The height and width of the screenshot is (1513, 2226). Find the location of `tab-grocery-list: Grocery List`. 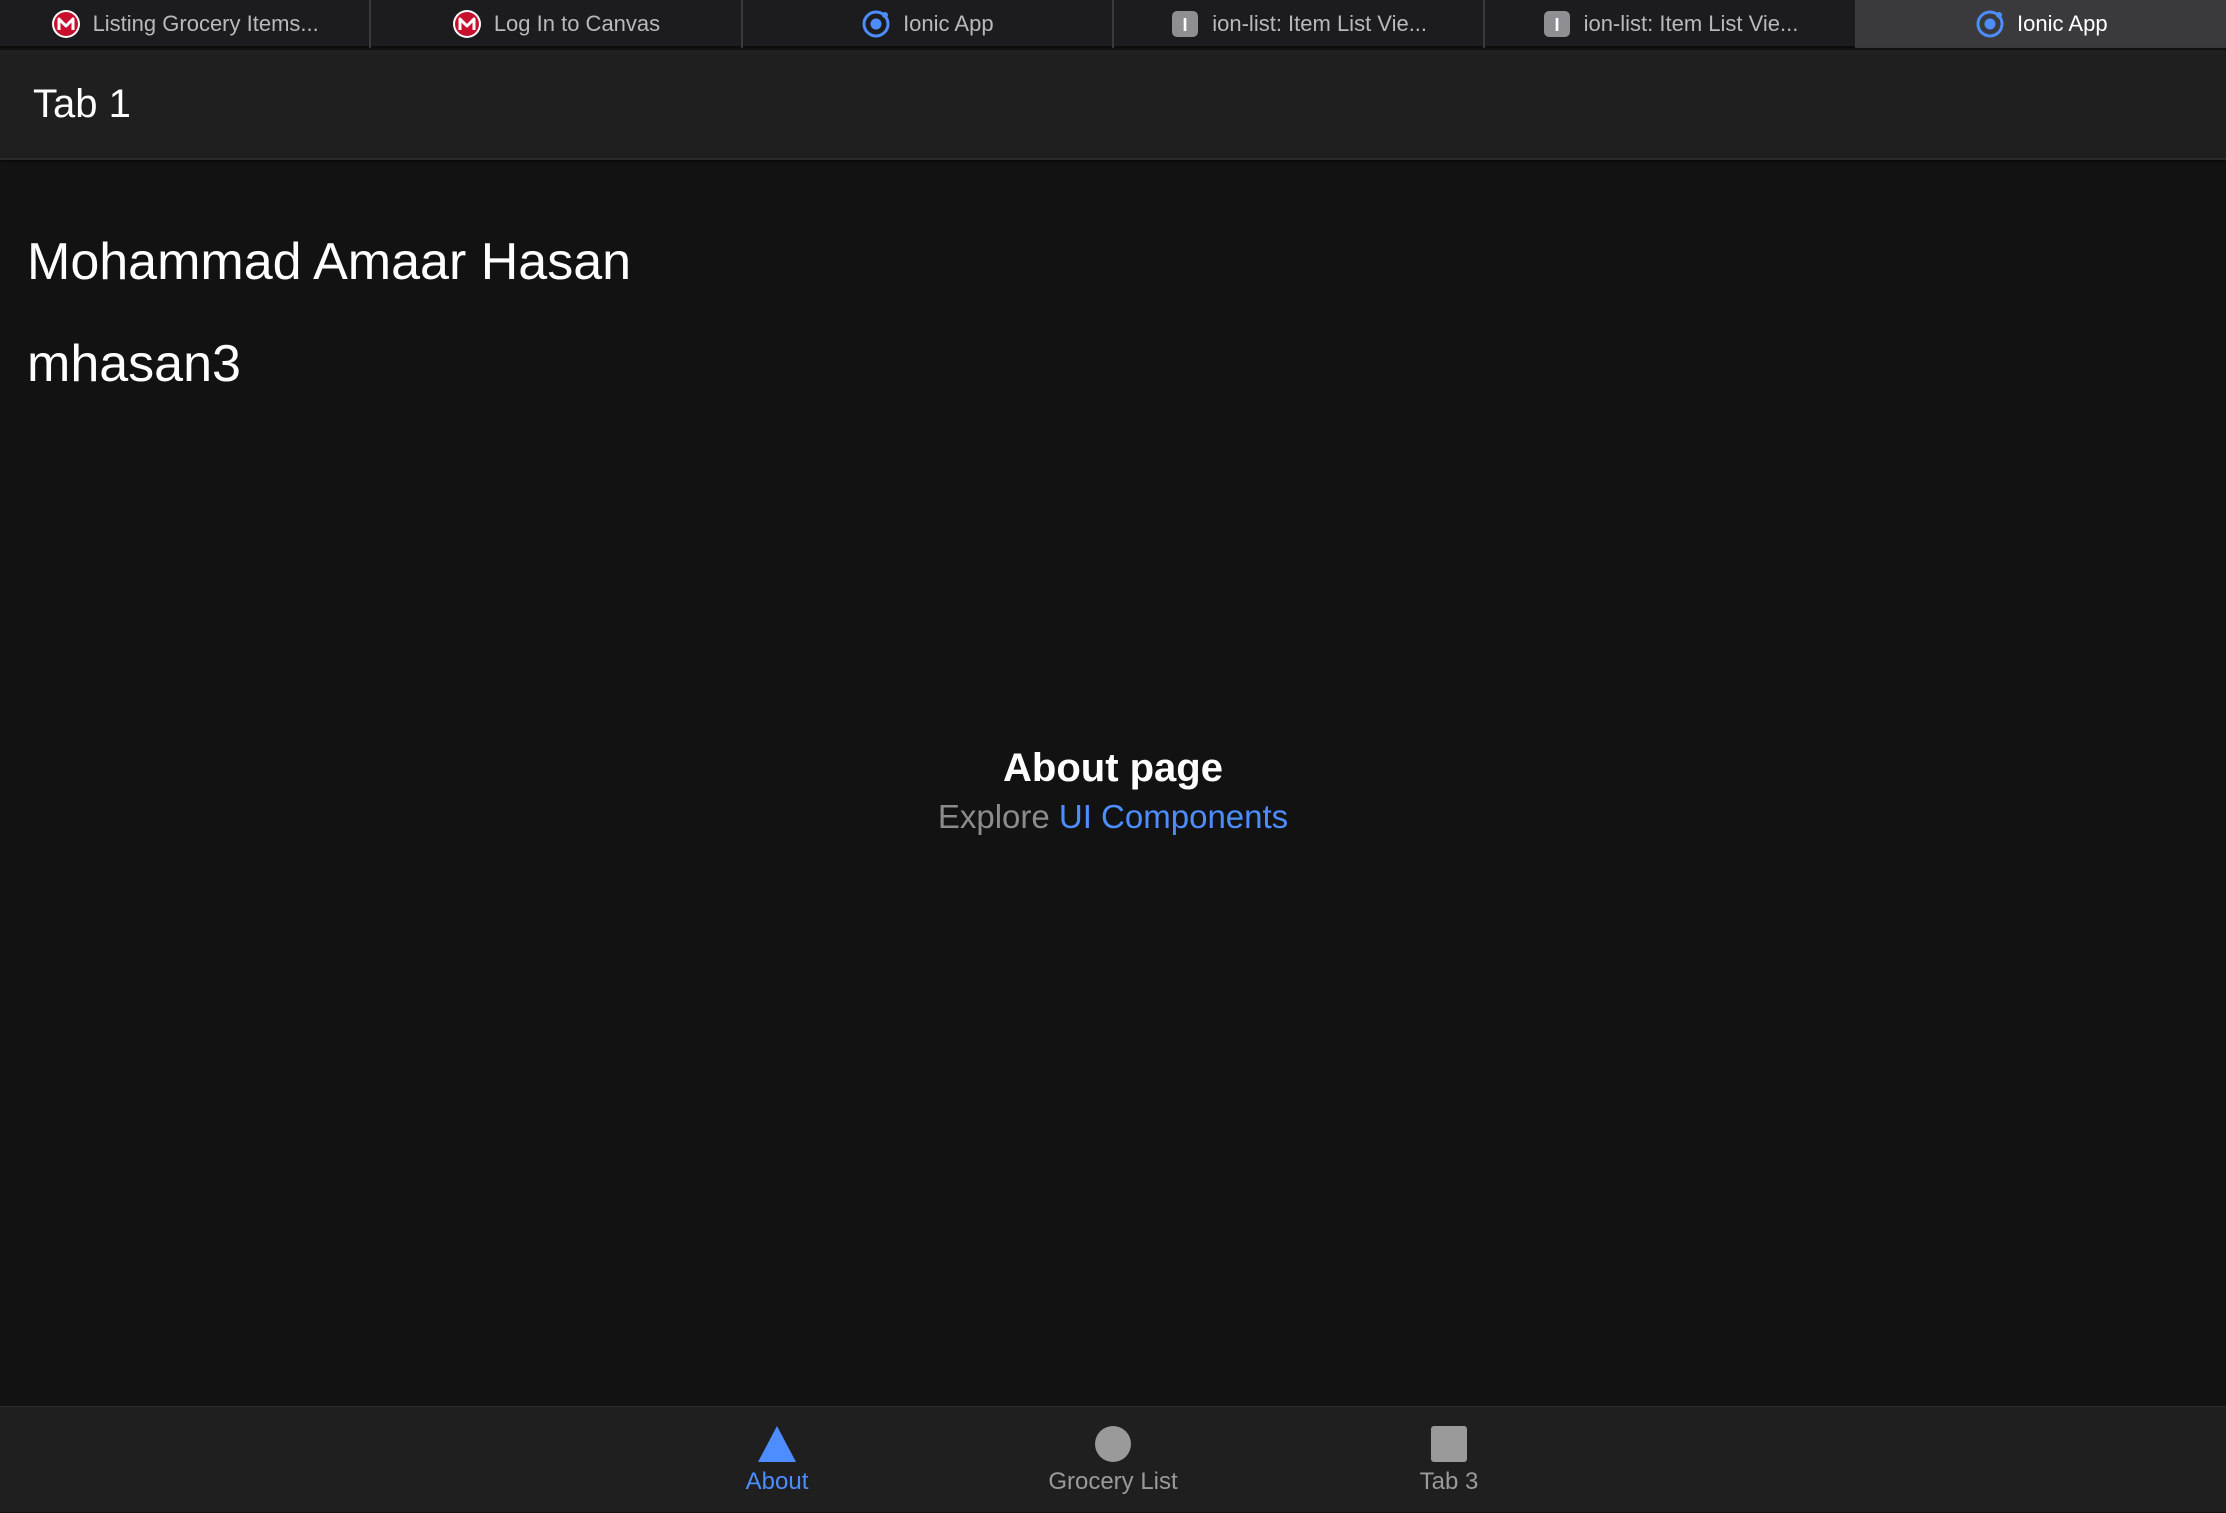

tab-grocery-list: Grocery List is located at coordinates (1113, 1460).